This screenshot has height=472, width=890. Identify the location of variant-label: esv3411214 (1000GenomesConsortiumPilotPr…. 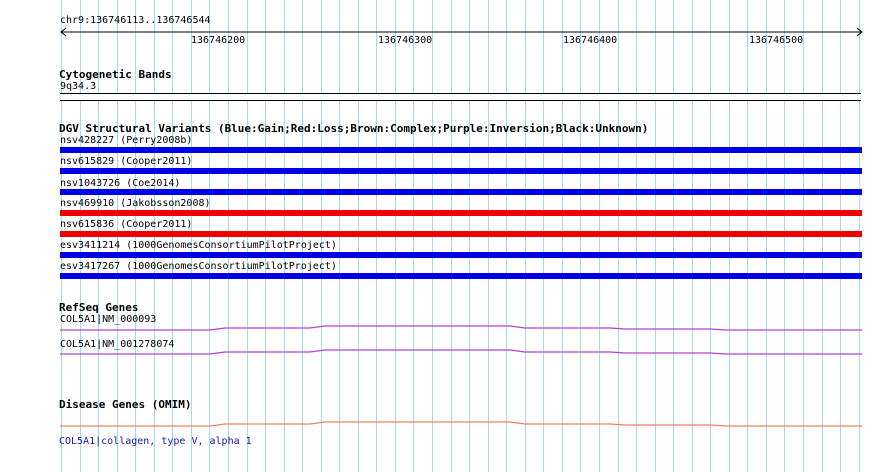
(198, 246).